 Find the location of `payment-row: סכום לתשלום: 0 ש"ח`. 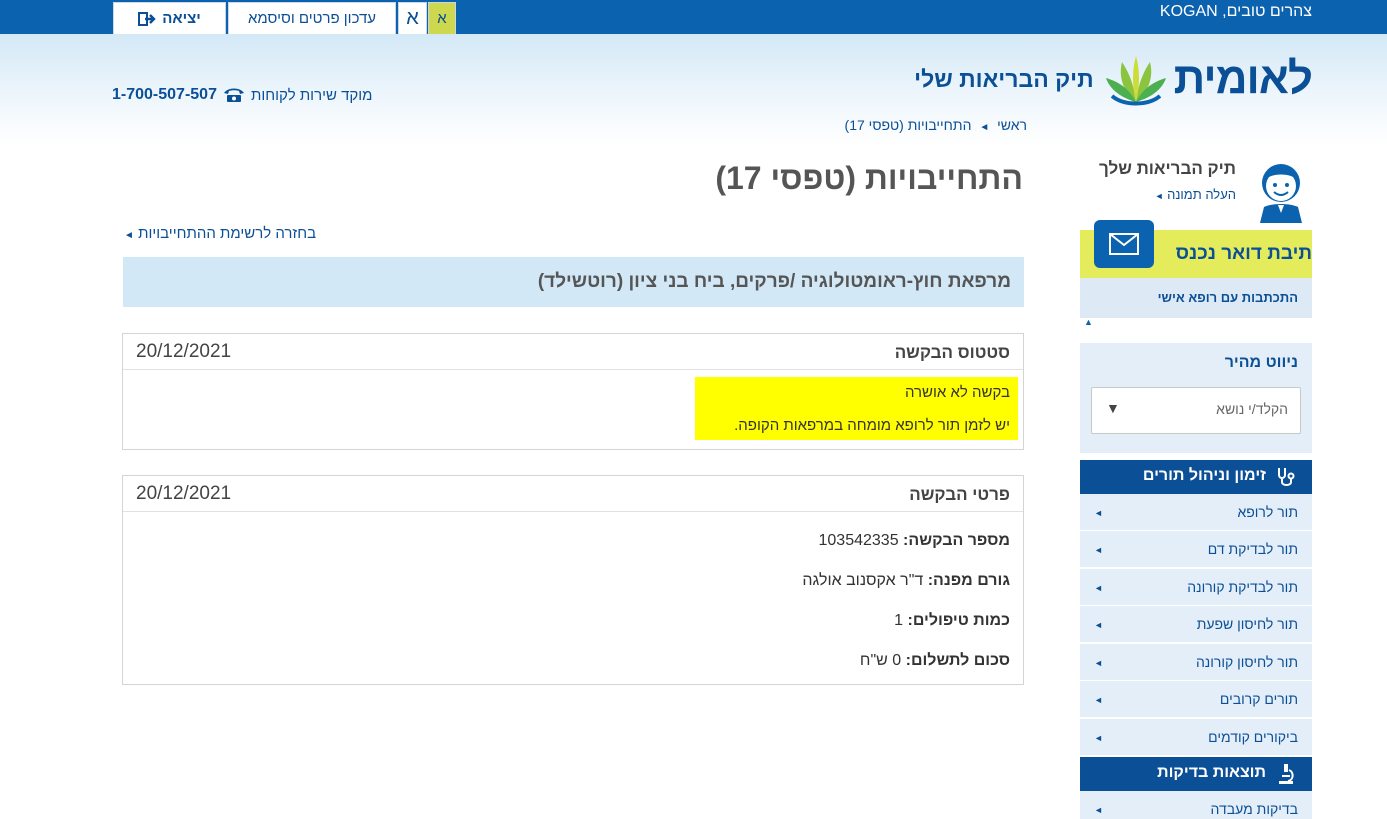

payment-row: סכום לתשלום: 0 ש"ח is located at coordinates (935, 661).